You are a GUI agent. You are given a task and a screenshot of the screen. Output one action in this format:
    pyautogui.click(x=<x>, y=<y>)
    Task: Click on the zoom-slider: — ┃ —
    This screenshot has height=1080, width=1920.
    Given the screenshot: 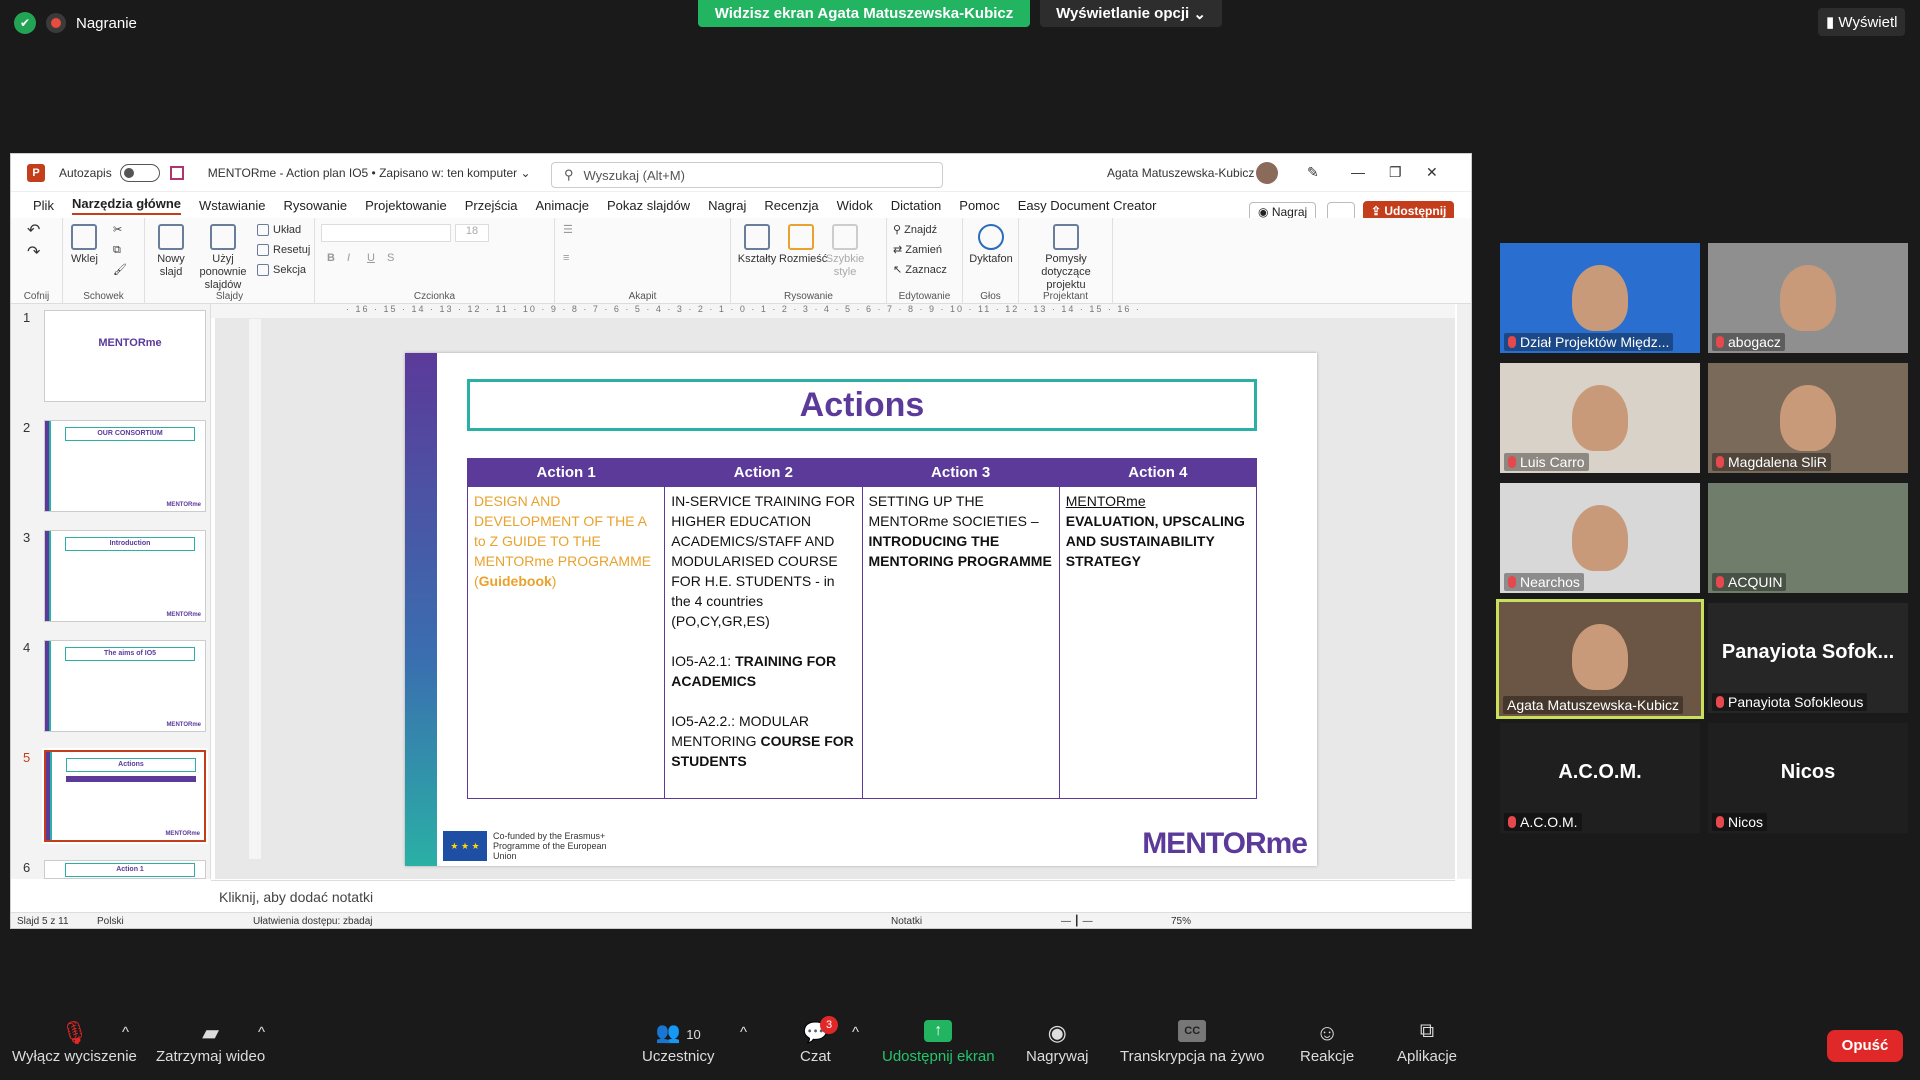 What is the action you would take?
    pyautogui.click(x=1077, y=921)
    